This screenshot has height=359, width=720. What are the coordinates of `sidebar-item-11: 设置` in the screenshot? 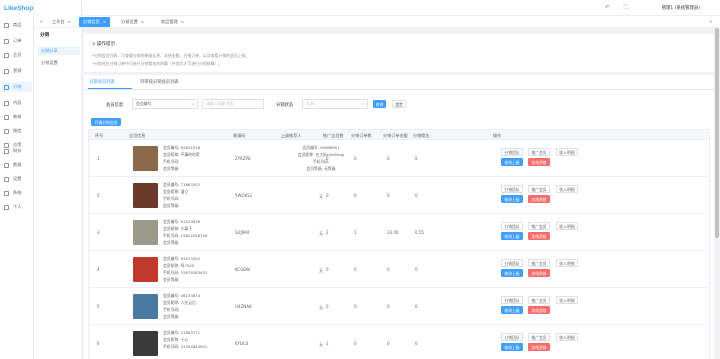 It's located at (17, 179).